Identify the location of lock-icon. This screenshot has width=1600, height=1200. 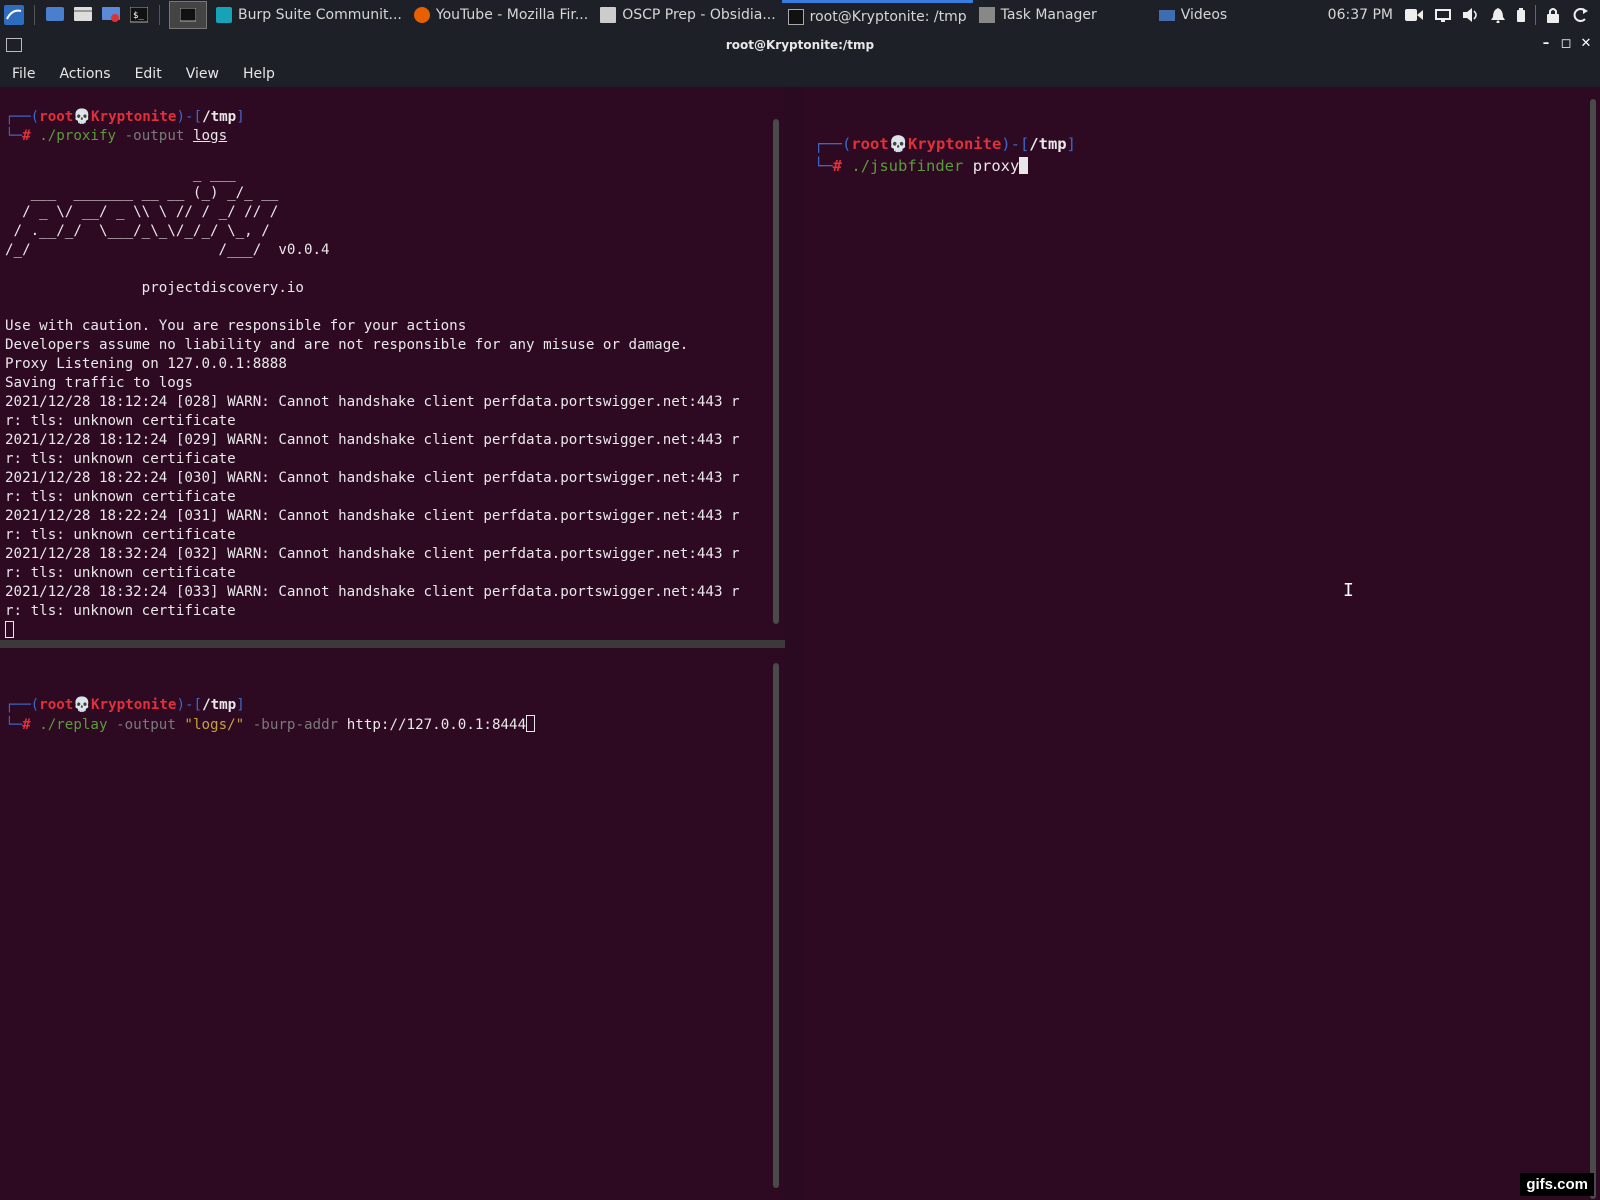
(1553, 15).